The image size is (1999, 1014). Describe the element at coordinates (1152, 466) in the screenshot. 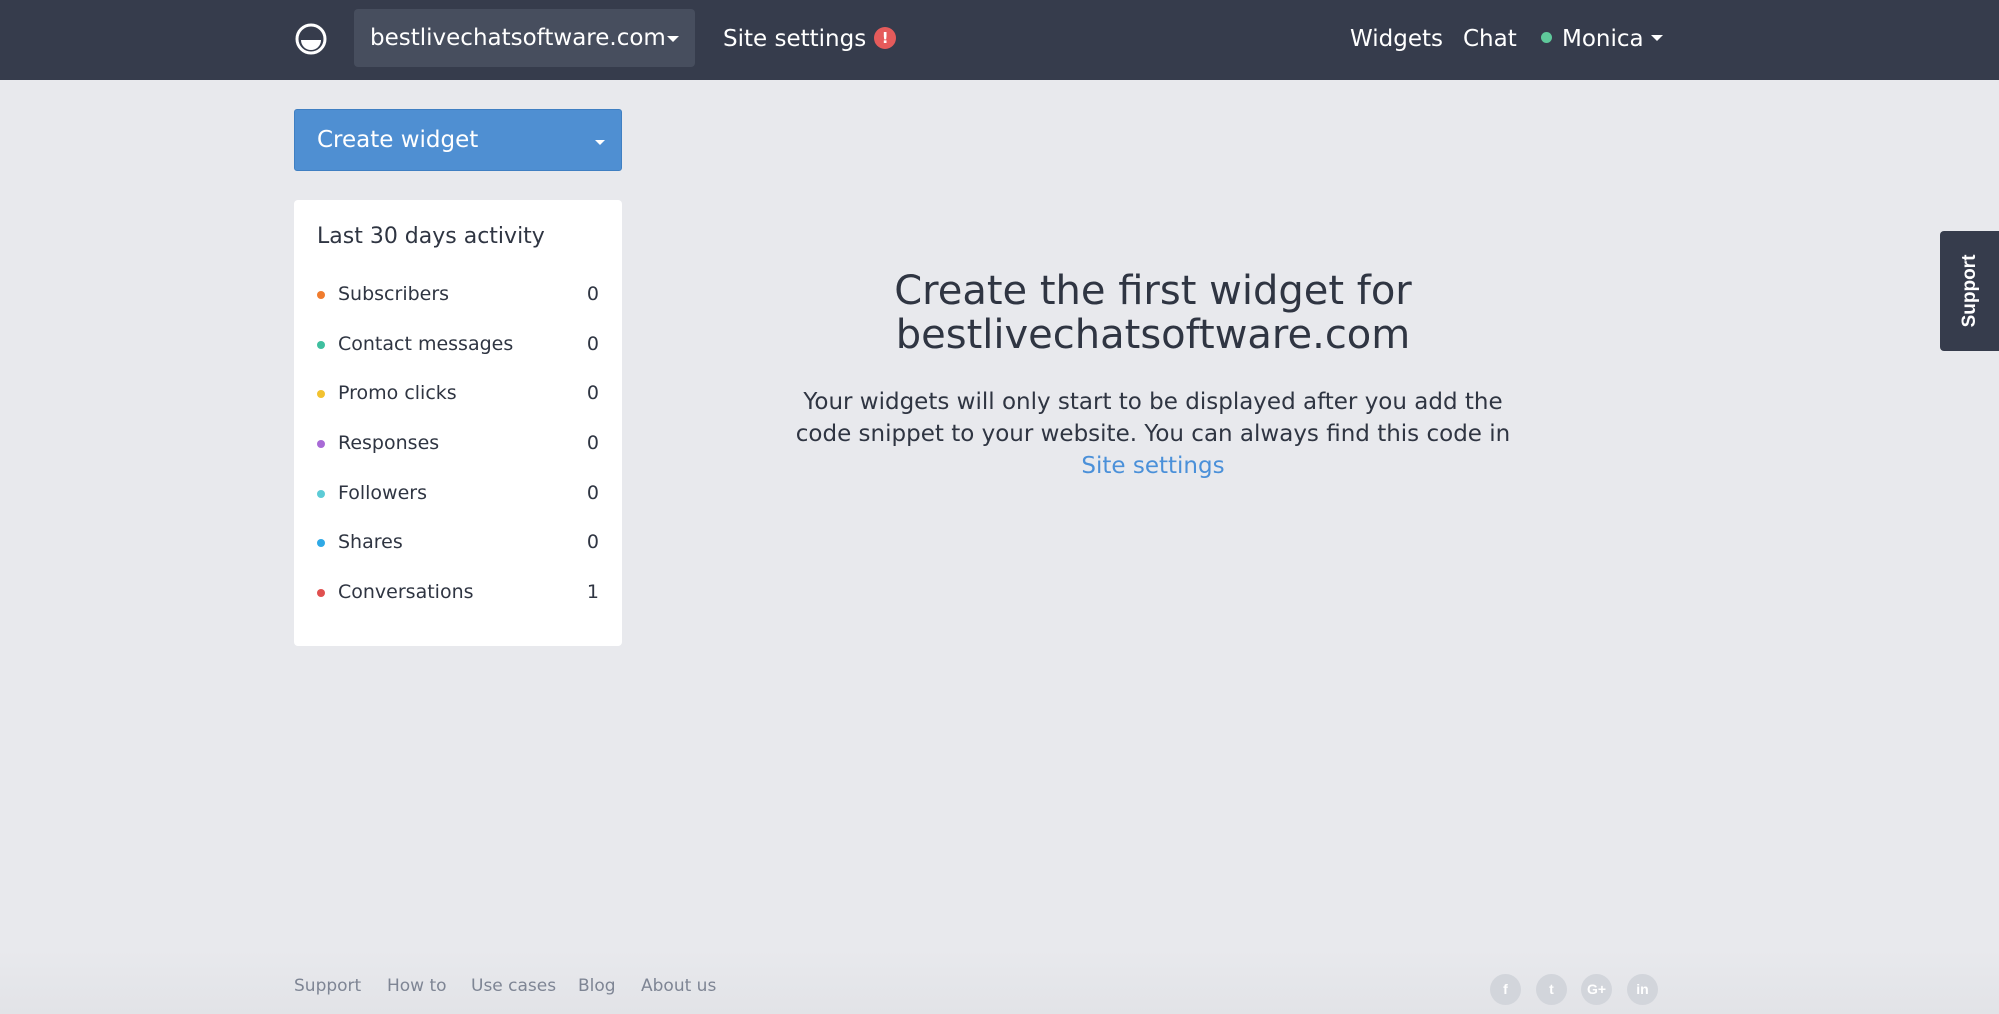

I see `site-settings-text-link: Site settings` at that location.